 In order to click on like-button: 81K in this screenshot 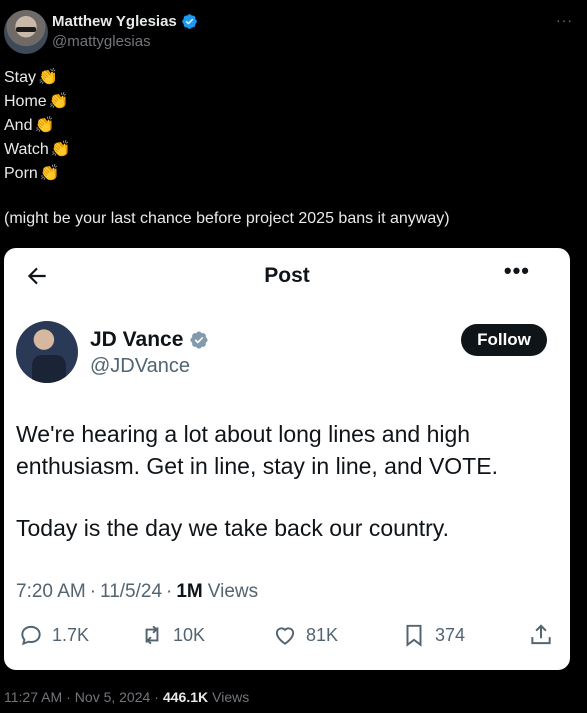, I will do `click(305, 635)`.